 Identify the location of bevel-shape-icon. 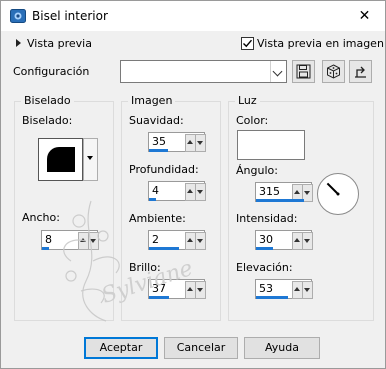
(61, 159).